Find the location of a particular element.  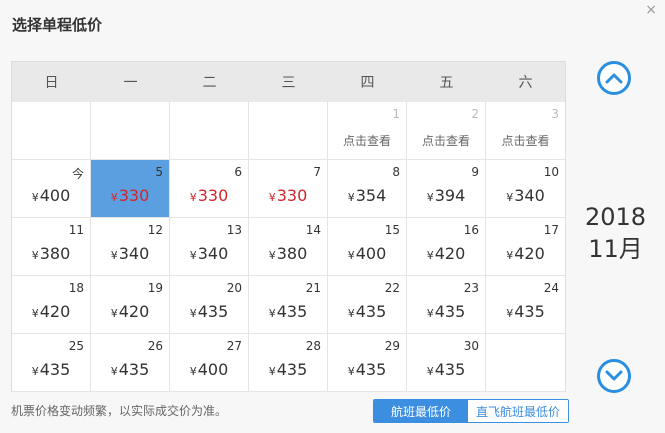

calendar-day-cell: 25 ¥435 is located at coordinates (51, 363).